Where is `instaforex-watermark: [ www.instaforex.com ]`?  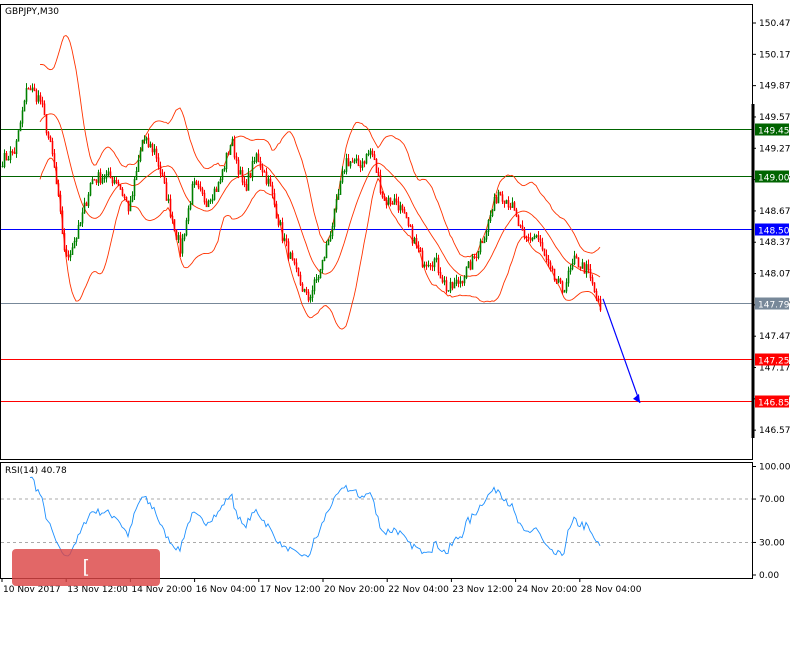 instaforex-watermark: [ www.instaforex.com ] is located at coordinates (104, 600).